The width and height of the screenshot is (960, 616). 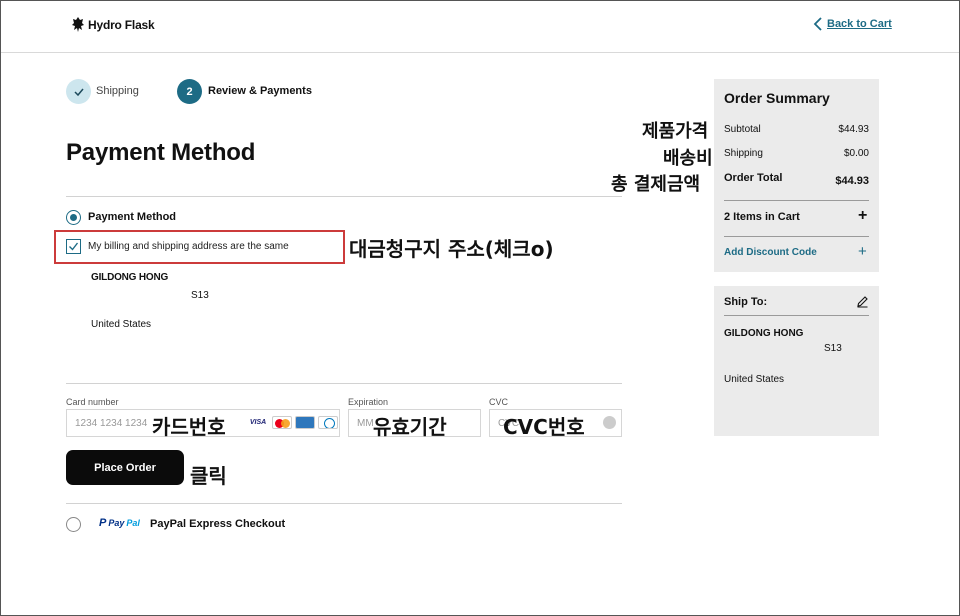 I want to click on back-to-cart-link: Back to Cart, so click(x=852, y=24).